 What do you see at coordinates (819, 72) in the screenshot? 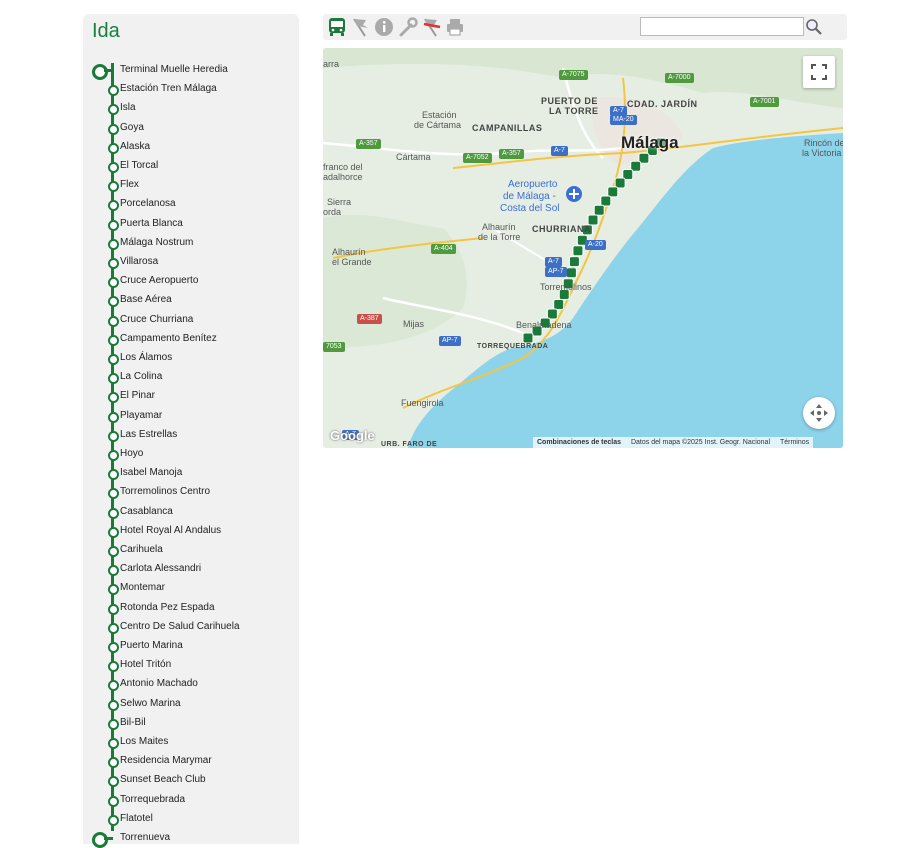
I see `fullscreen-button` at bounding box center [819, 72].